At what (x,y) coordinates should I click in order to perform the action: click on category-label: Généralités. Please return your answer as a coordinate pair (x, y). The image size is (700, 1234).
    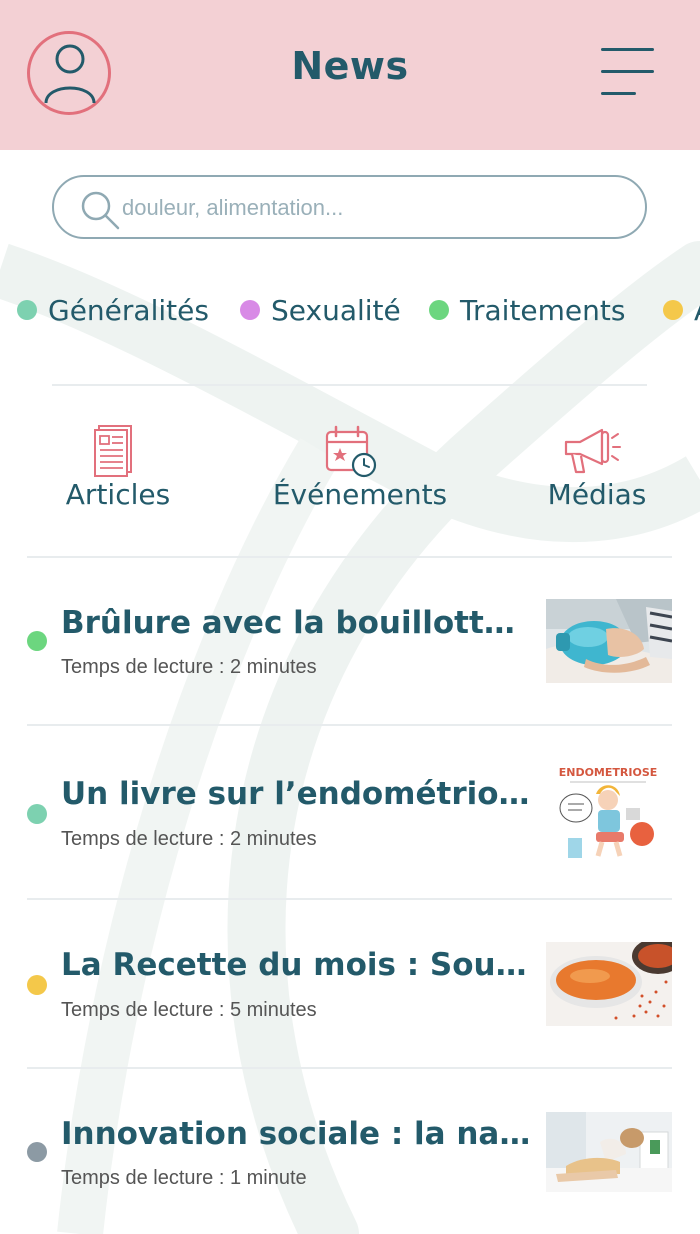
    Looking at the image, I should click on (128, 310).